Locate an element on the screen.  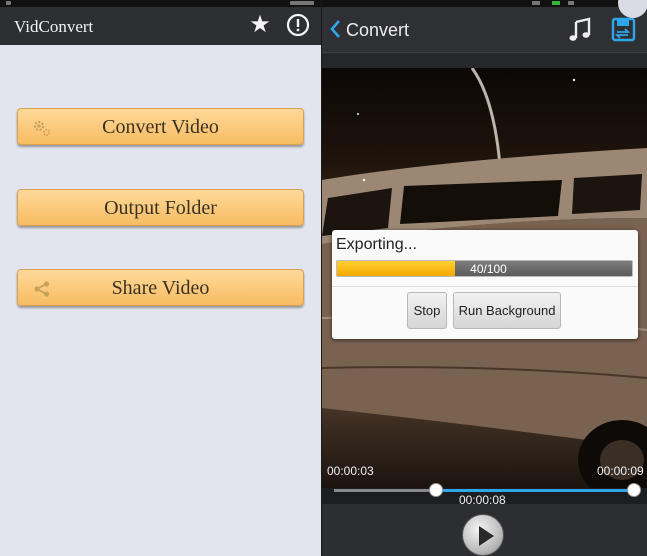
output-folder-button: Output Folder is located at coordinates (160, 207).